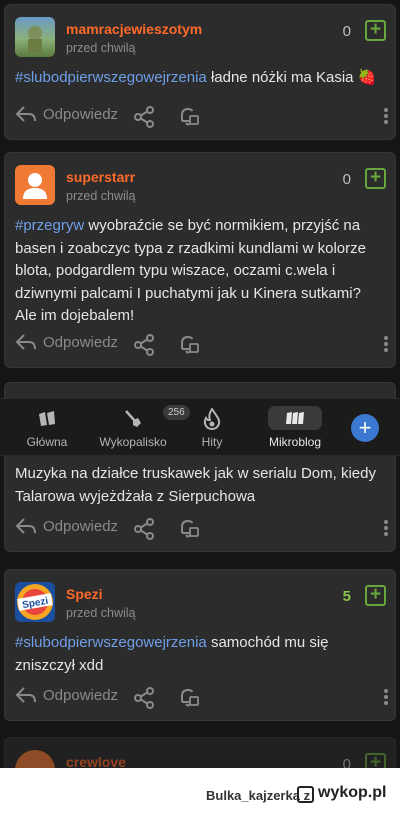 This screenshot has height=820, width=400. Describe the element at coordinates (100, 177) in the screenshot. I see `username: superstarr` at that location.